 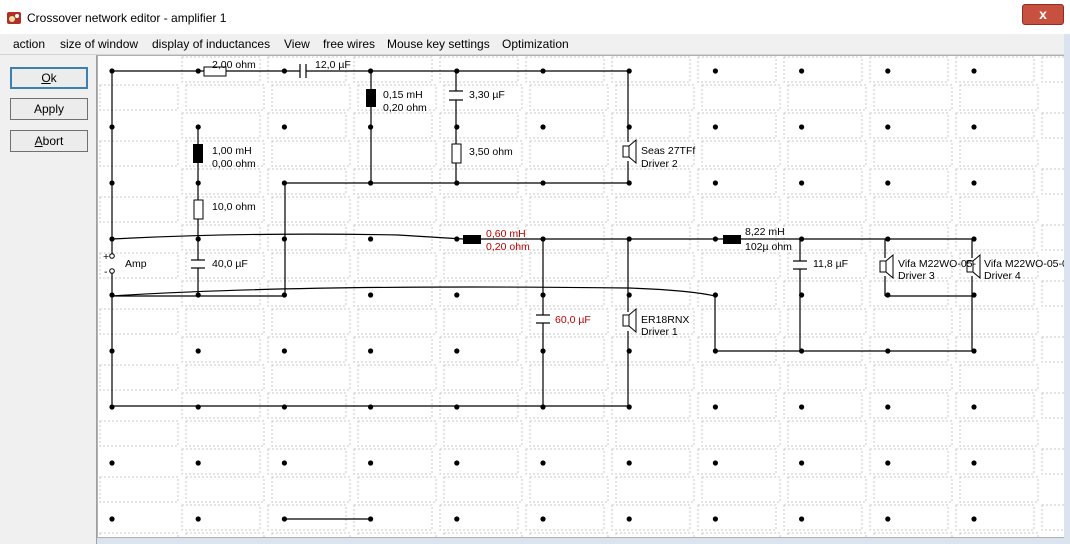 What do you see at coordinates (1025, 264) in the screenshot?
I see `label-driver4-name: Vifa M22WO-05-0` at bounding box center [1025, 264].